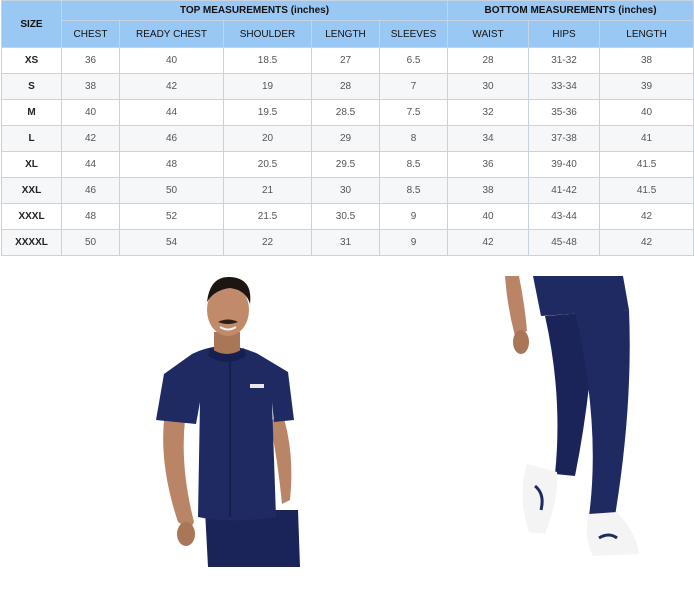 This screenshot has height=589, width=694. I want to click on column-header-bottom-length: LENGTH, so click(646, 34).